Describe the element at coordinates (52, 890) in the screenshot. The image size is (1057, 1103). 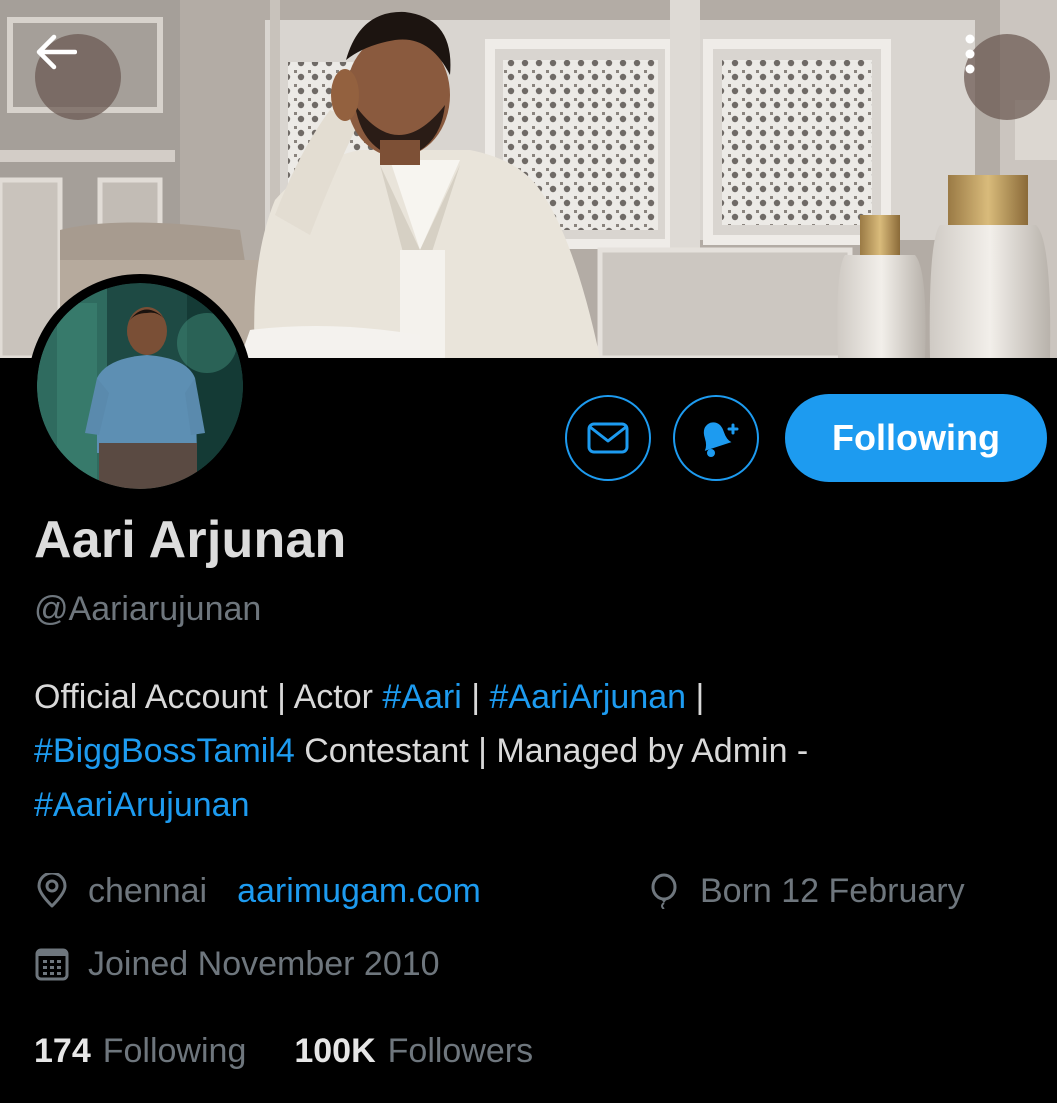
I see `location-pin-icon` at that location.